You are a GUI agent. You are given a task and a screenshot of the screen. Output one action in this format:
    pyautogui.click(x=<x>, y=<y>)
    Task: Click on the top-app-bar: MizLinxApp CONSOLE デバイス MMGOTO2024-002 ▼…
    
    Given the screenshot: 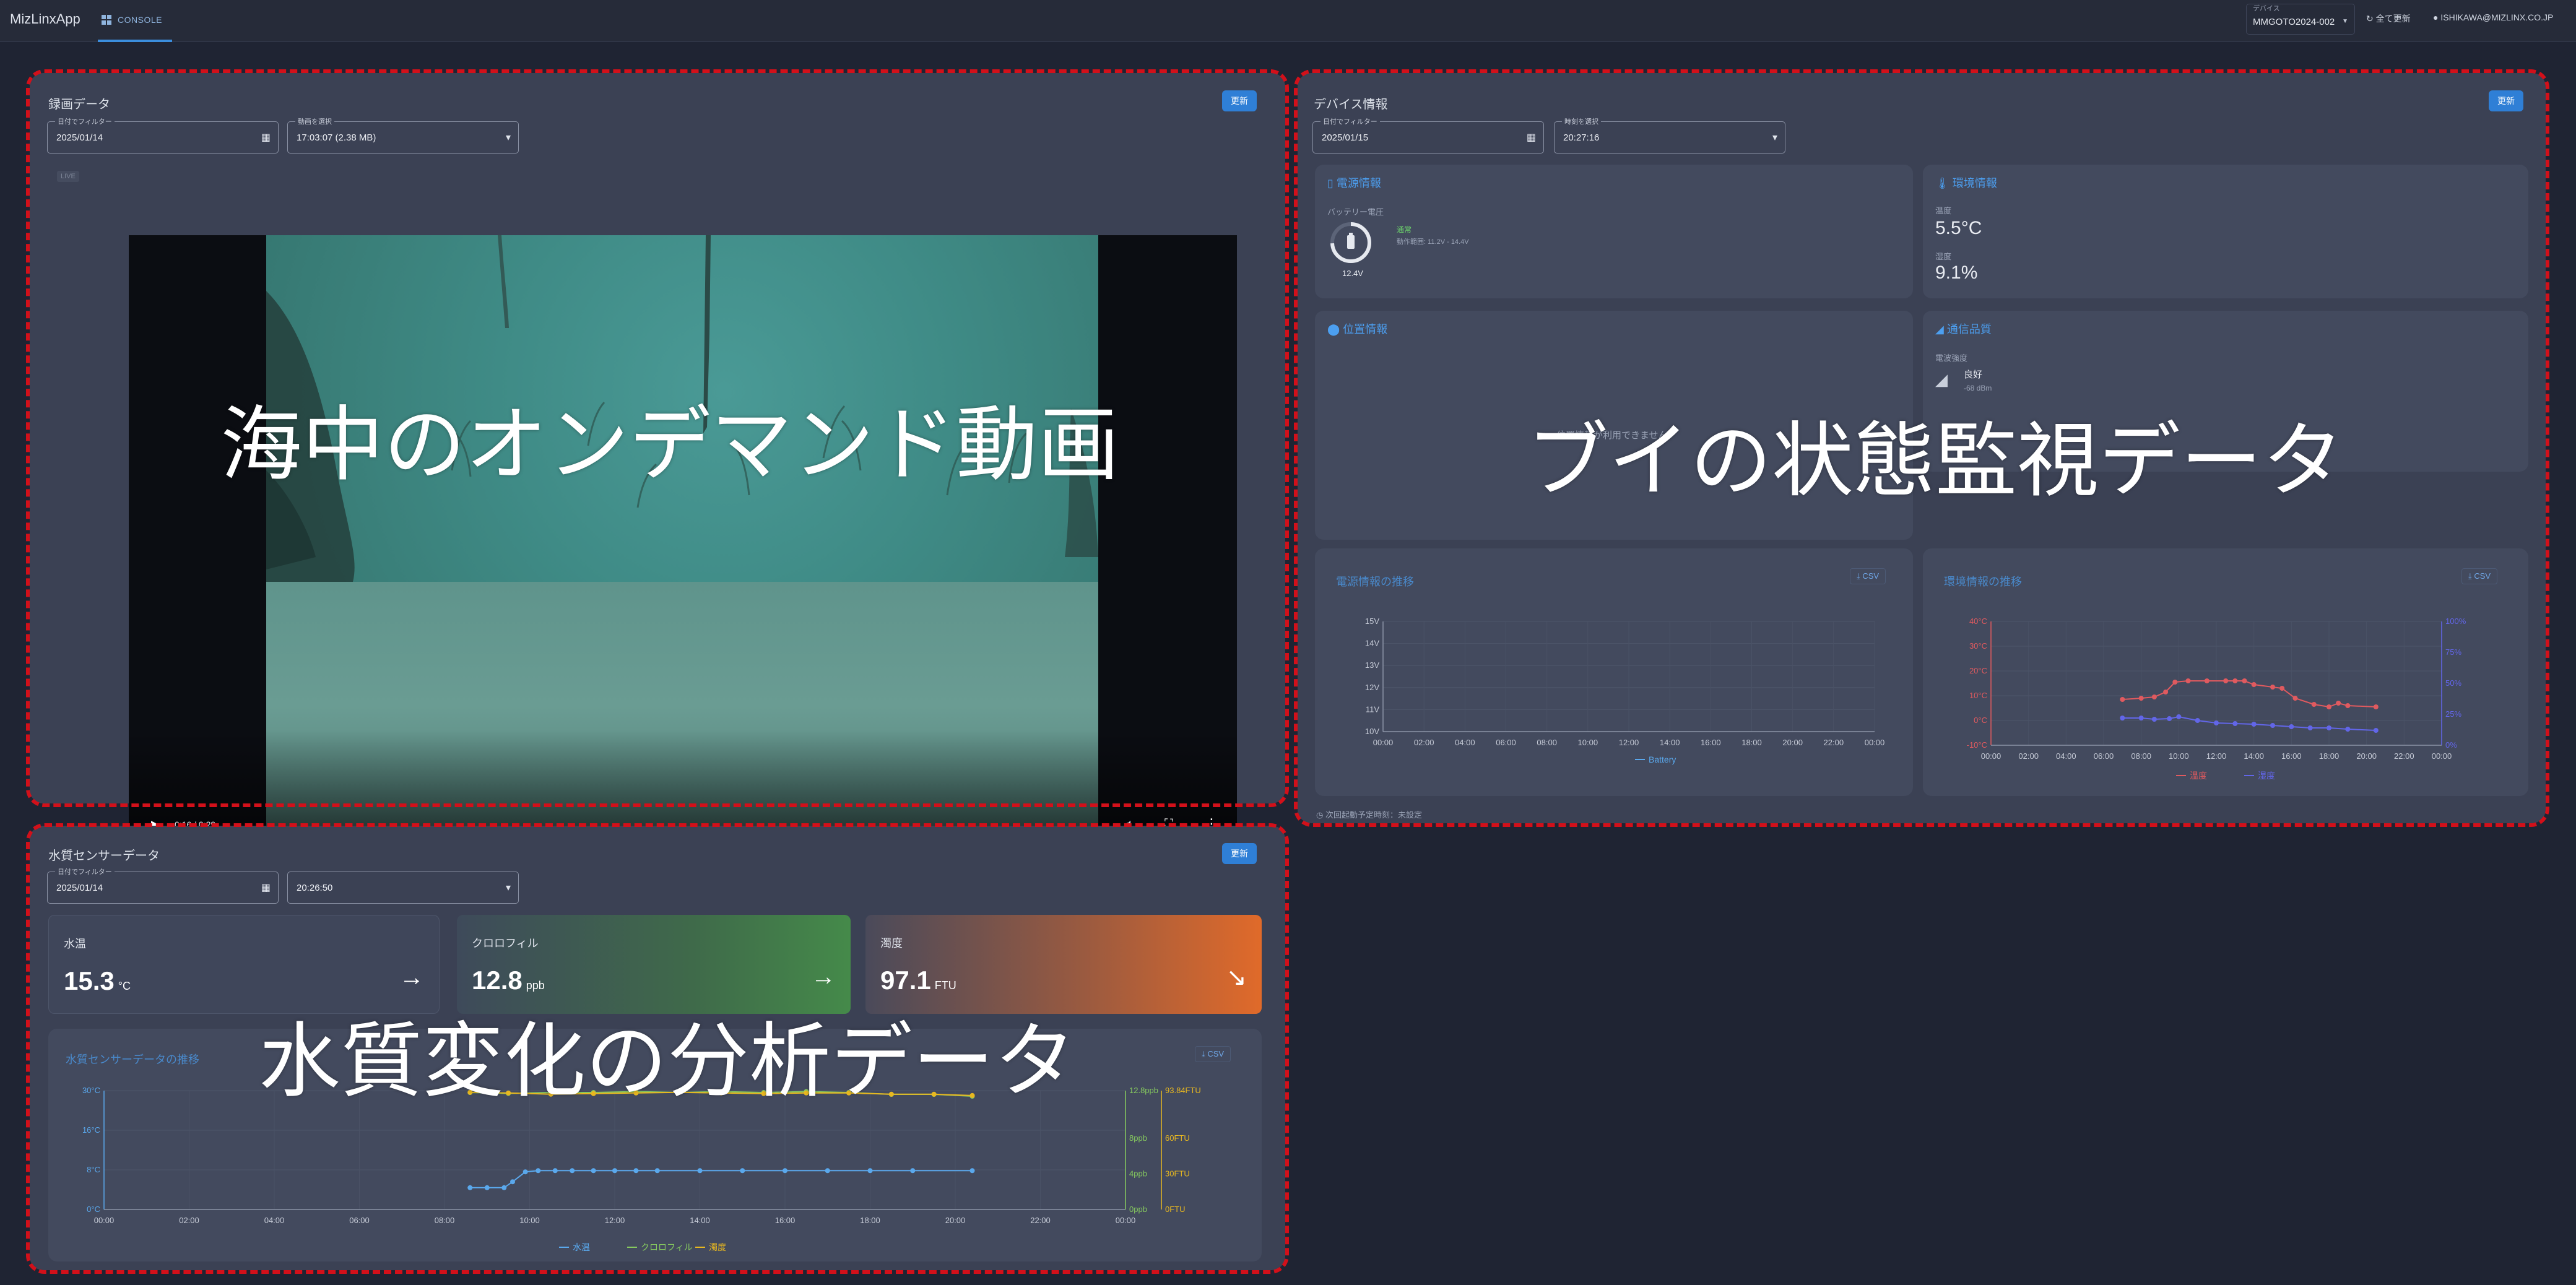 What is the action you would take?
    pyautogui.click(x=1288, y=21)
    